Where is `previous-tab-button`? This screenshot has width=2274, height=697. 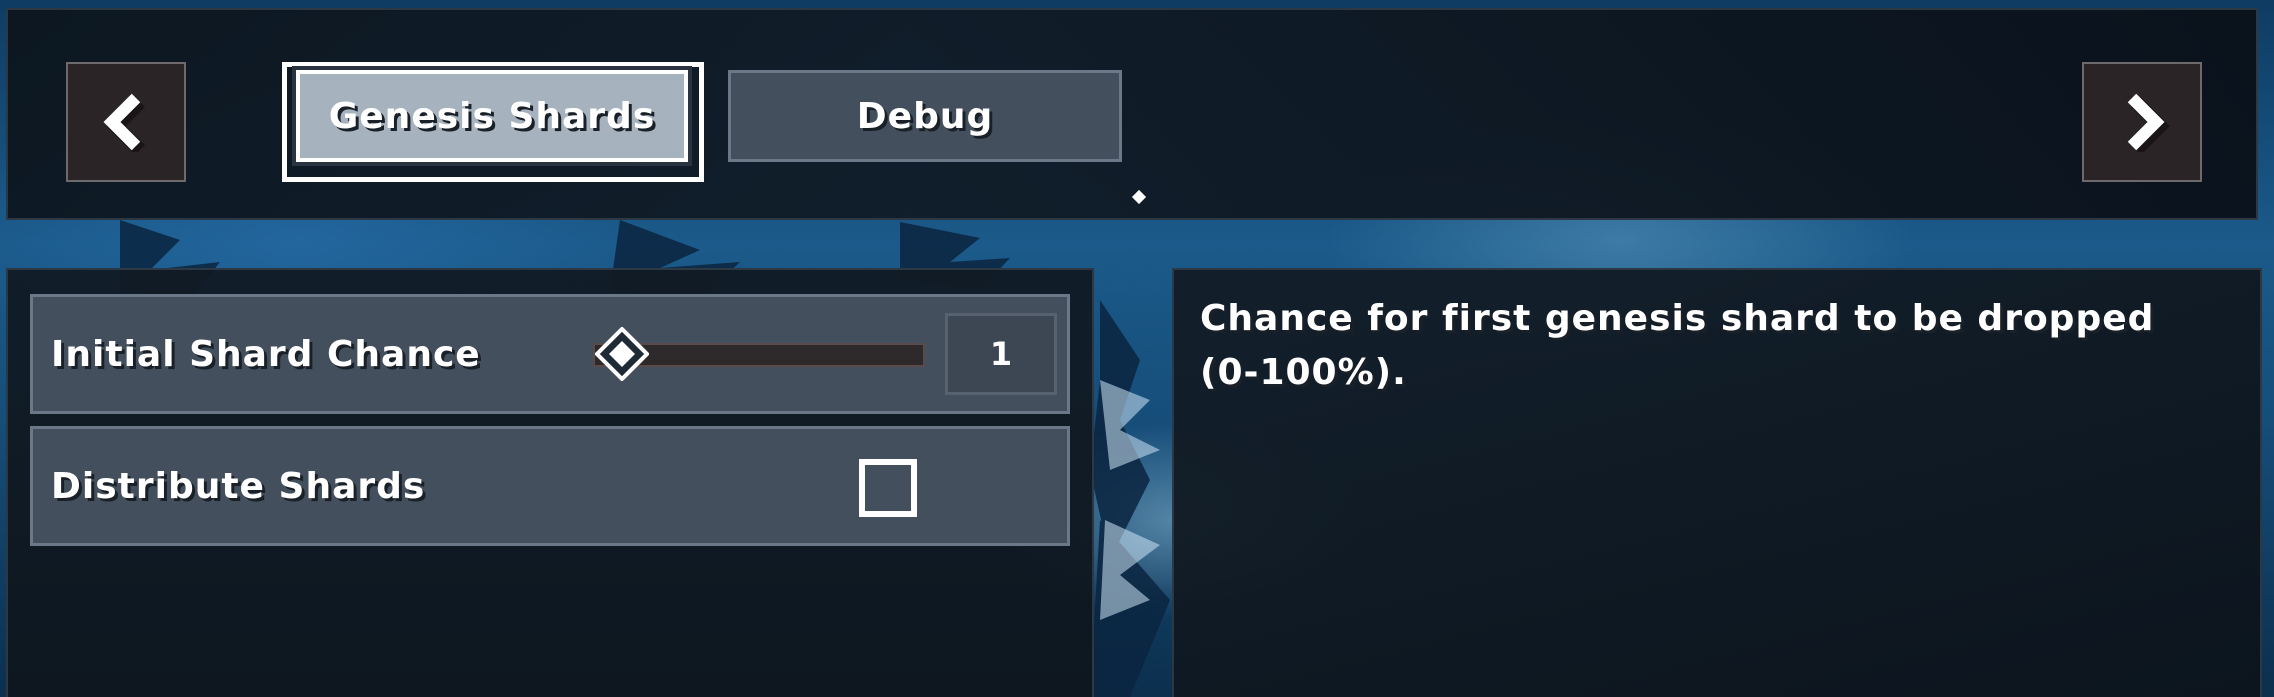
previous-tab-button is located at coordinates (126, 122).